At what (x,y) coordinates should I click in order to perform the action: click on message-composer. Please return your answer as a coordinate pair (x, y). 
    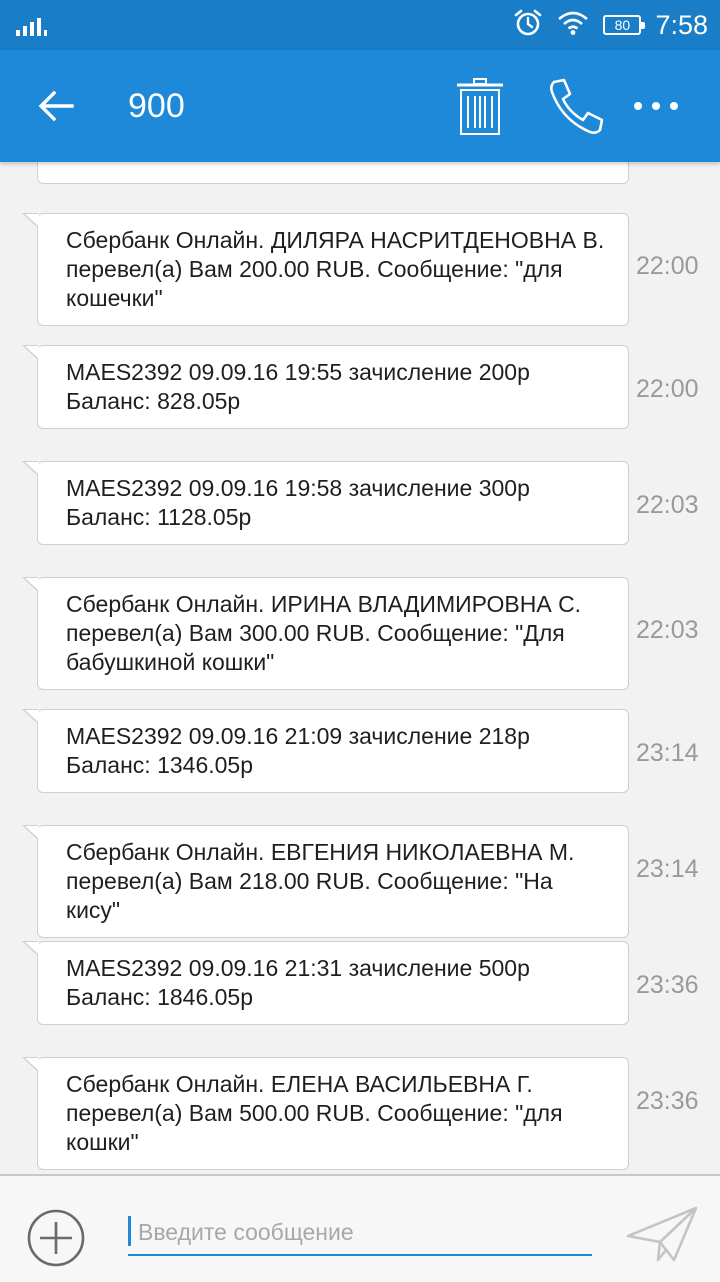
    Looking at the image, I should click on (360, 1228).